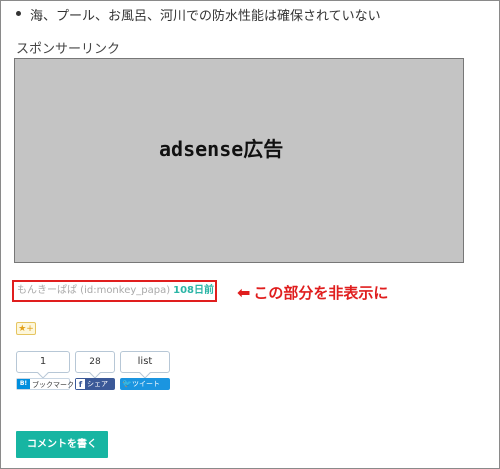  I want to click on facebook-share-label: シェア, so click(97, 384).